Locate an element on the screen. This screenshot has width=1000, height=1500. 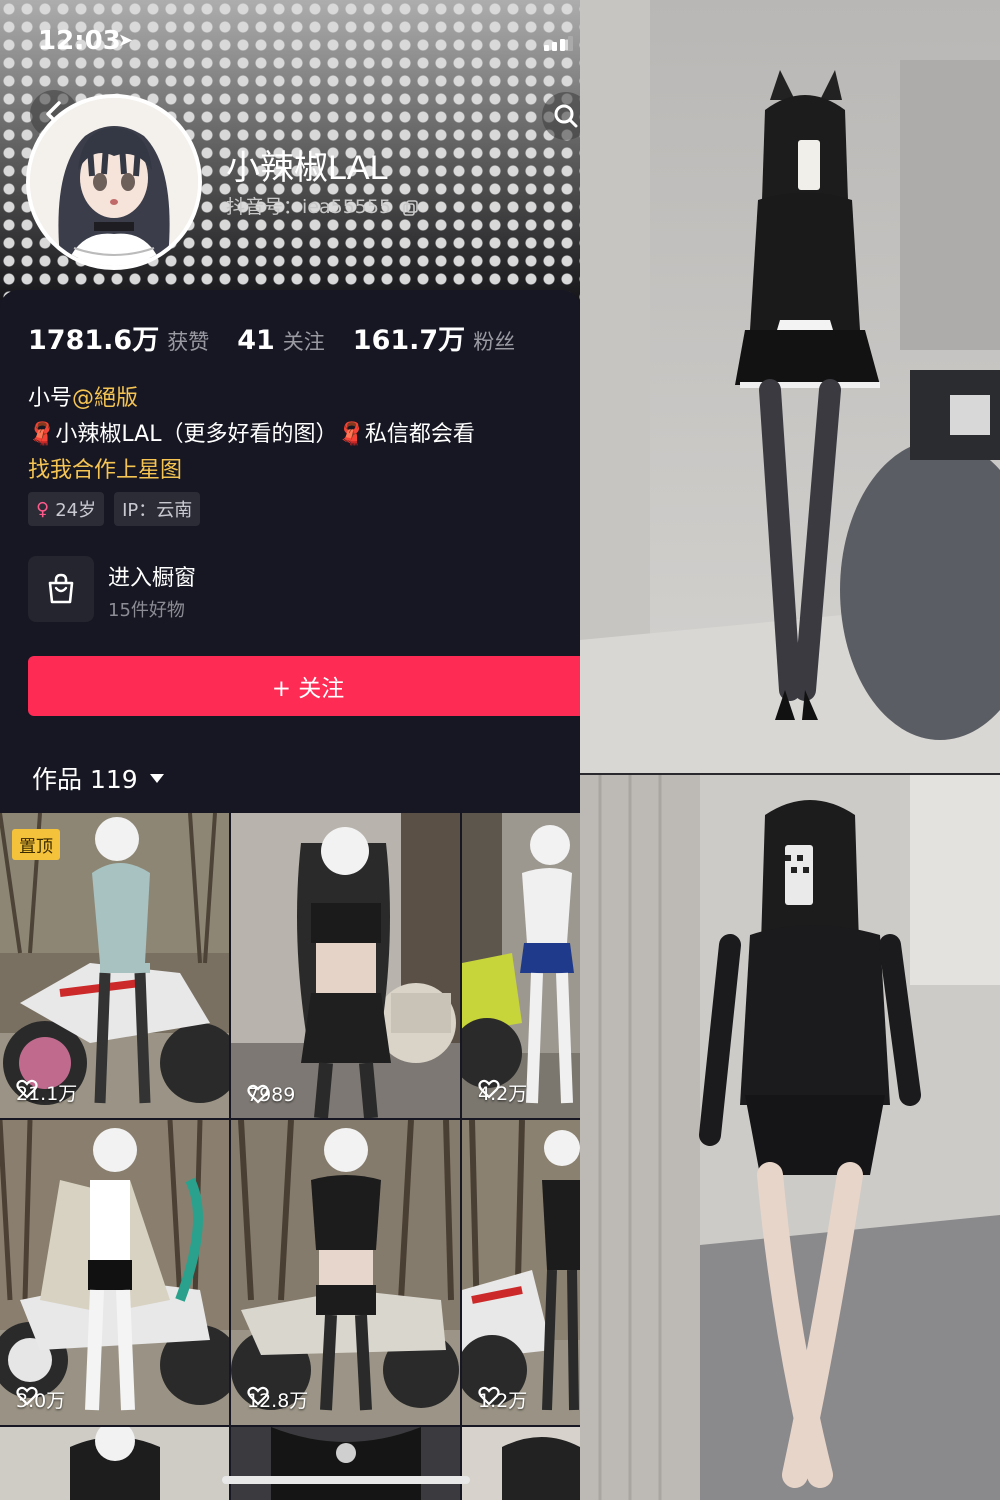
location-arrow-icon: ➤ is located at coordinates (126, 40).